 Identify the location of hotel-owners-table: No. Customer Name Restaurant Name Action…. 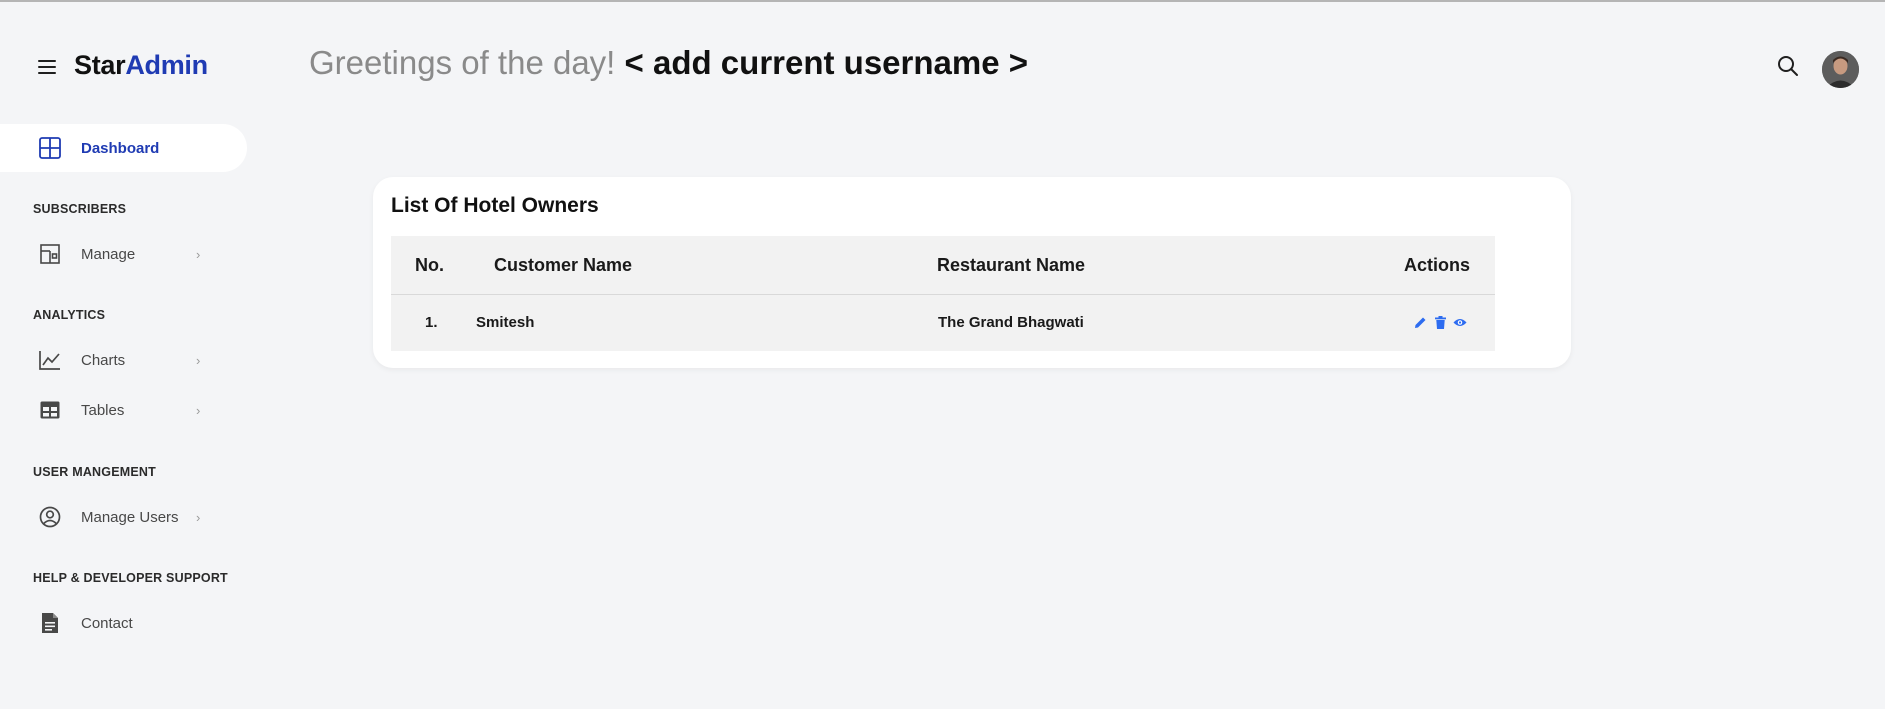
(943, 293).